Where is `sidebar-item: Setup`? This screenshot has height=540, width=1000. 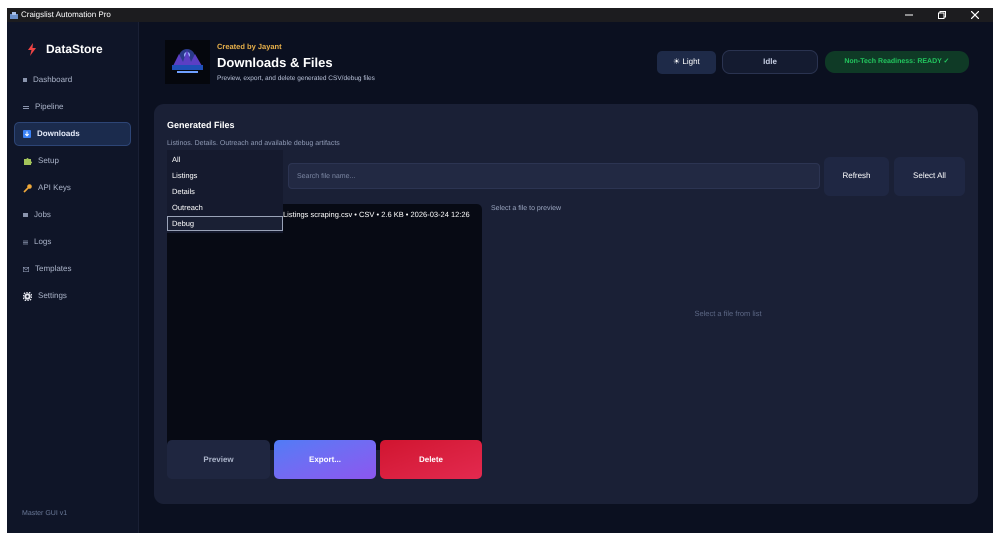 sidebar-item: Setup is located at coordinates (72, 161).